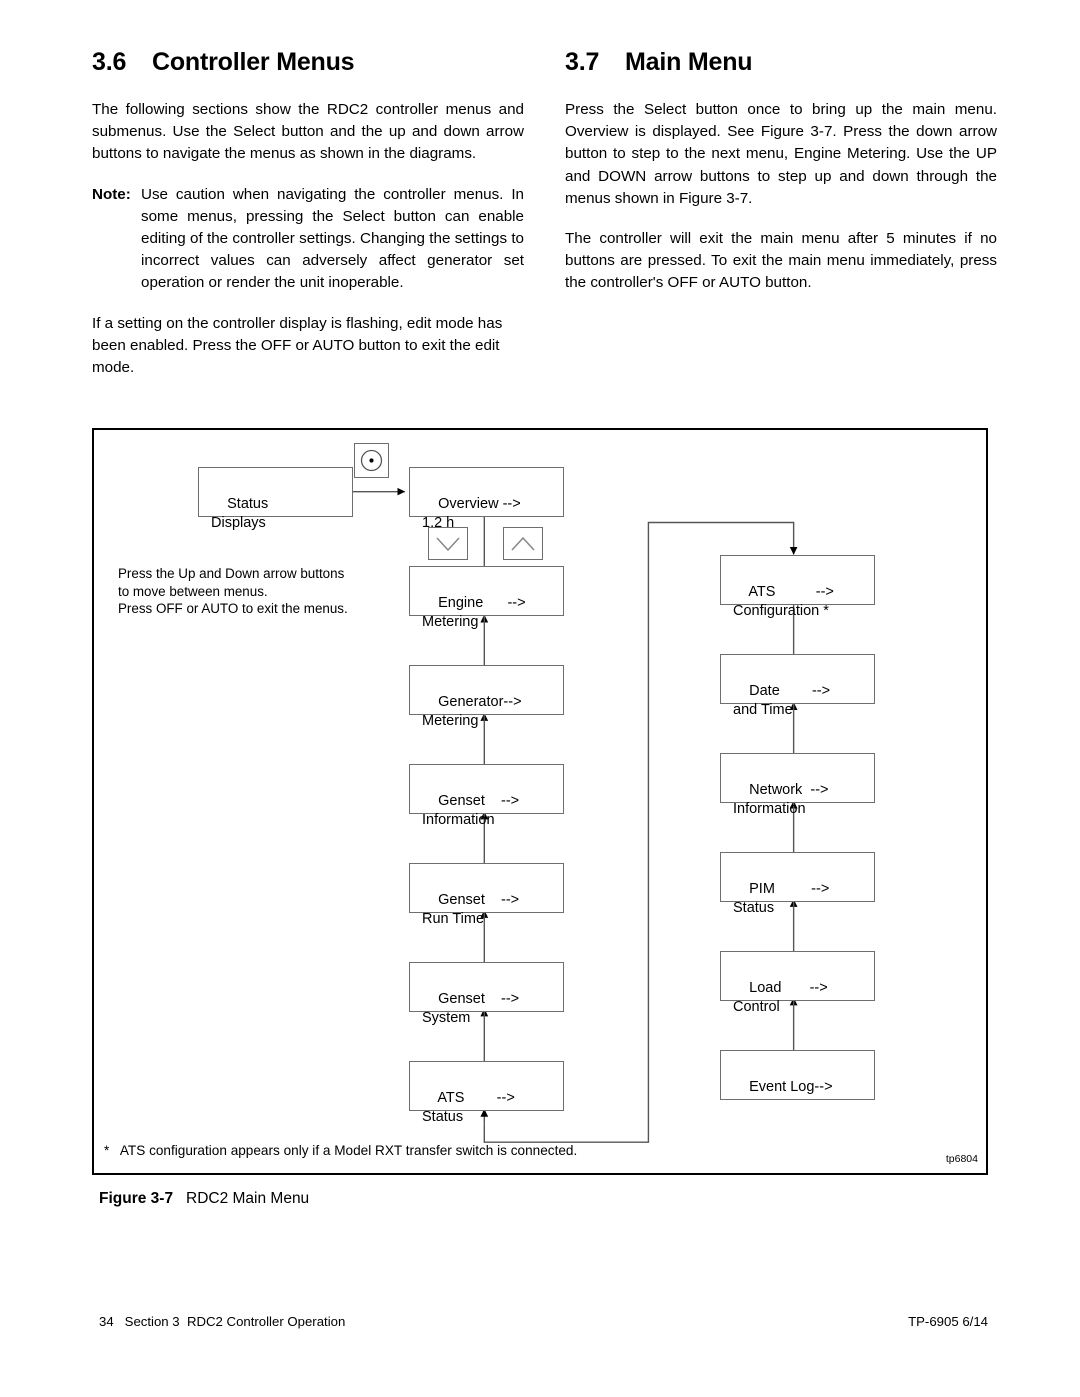 The image size is (1080, 1397). I want to click on menu-box-ats-configuration-line2: Configuration *, so click(781, 611).